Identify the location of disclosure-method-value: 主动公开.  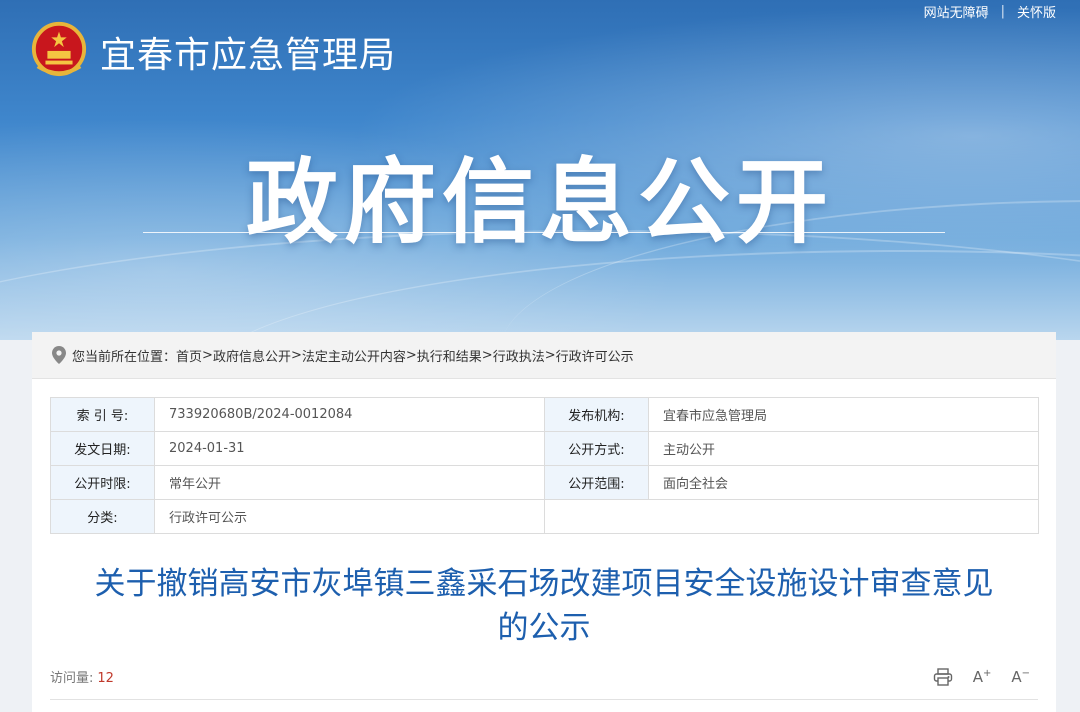
(843, 448).